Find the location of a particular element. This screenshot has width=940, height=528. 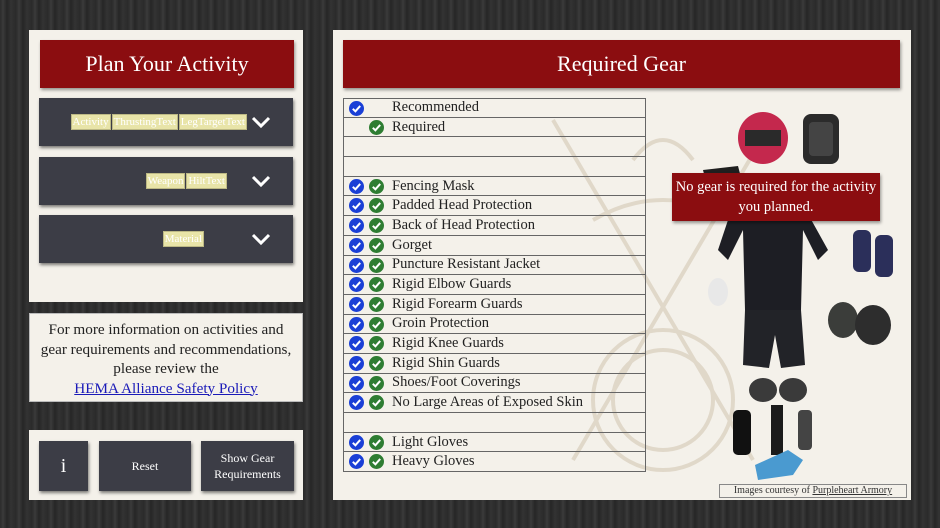

gear-row: Recommended is located at coordinates (494, 108).